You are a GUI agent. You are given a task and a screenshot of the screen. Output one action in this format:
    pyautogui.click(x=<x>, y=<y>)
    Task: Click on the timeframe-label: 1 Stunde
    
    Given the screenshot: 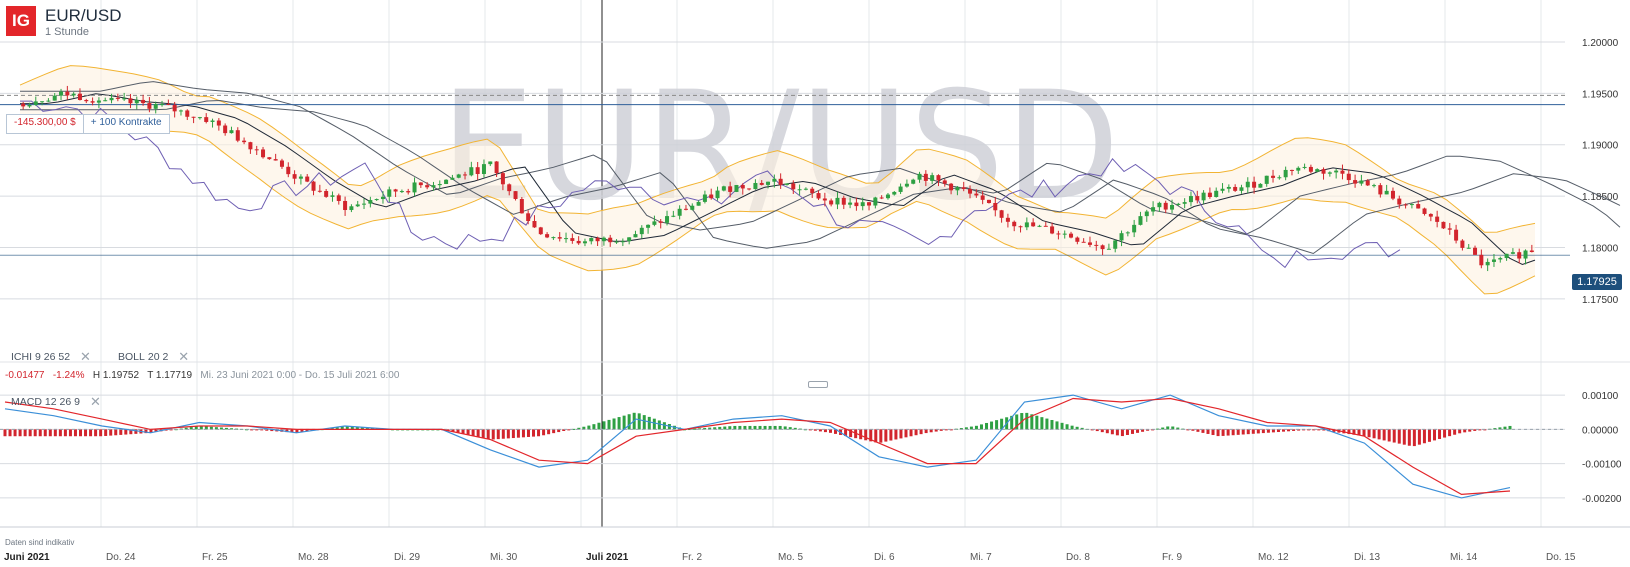 What is the action you would take?
    pyautogui.click(x=83, y=32)
    